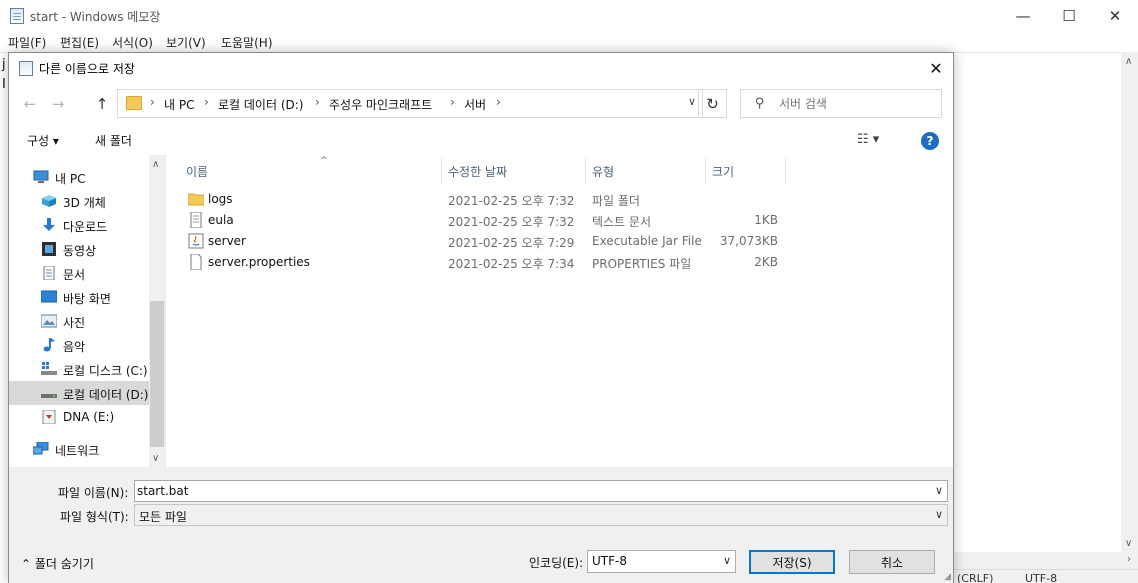  I want to click on filetype-label: 파일 형식(T):, so click(94, 517).